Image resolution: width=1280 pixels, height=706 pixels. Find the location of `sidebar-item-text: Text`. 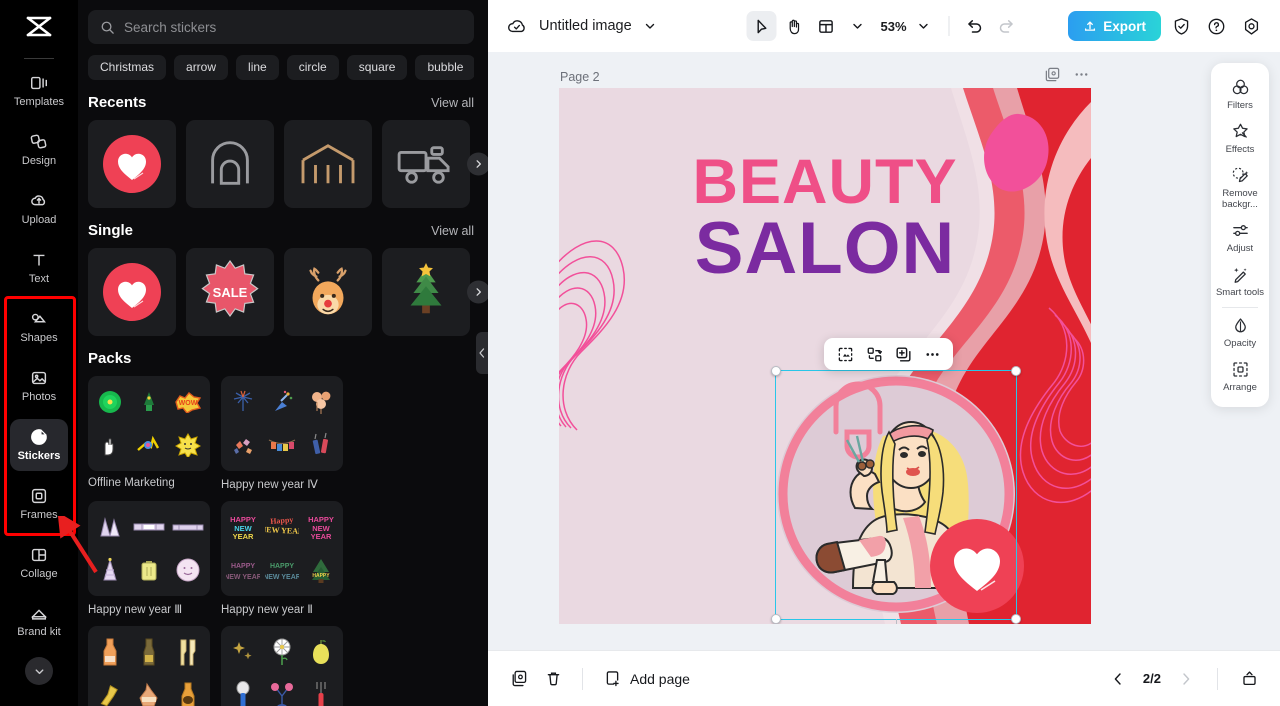

sidebar-item-text: Text is located at coordinates (39, 268).